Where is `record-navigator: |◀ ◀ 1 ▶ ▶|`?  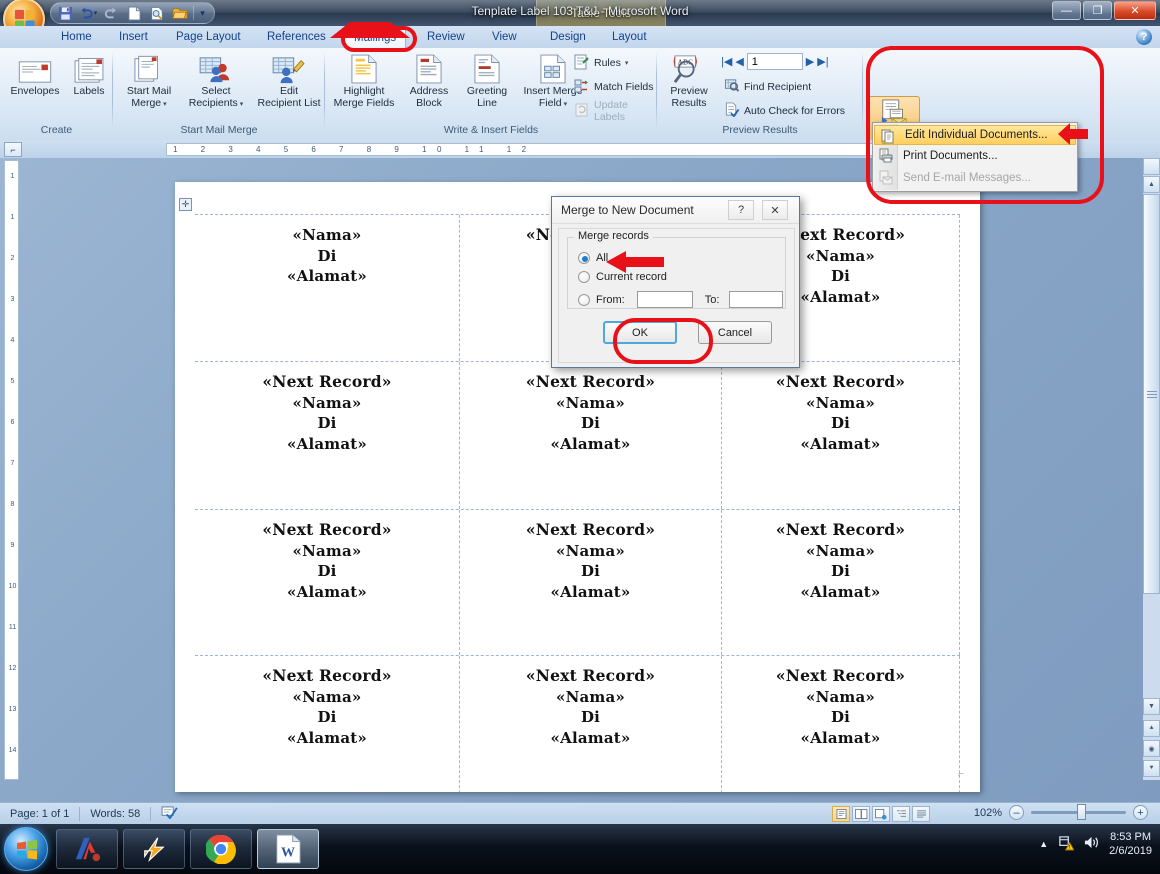
record-navigator: |◀ ◀ 1 ▶ ▶| is located at coordinates (775, 61).